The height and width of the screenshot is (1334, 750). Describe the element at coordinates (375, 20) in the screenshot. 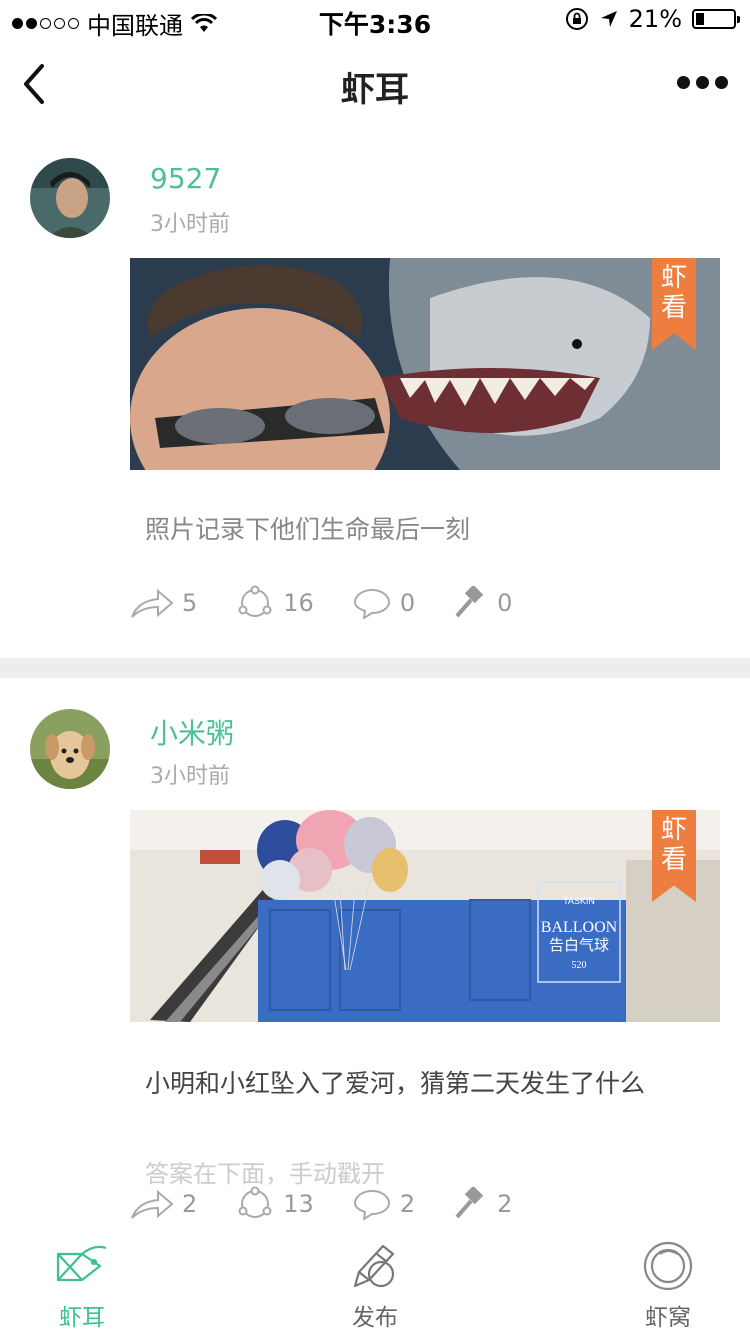

I see `status-bar: 中国联通 下午3:36 21%` at that location.